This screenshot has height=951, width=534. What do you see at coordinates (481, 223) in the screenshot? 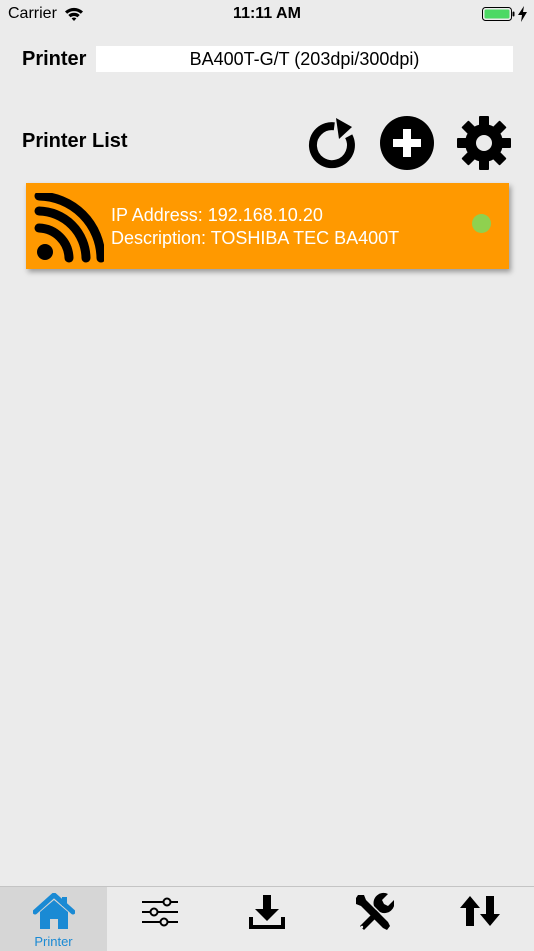
I see `connection-status-dot` at bounding box center [481, 223].